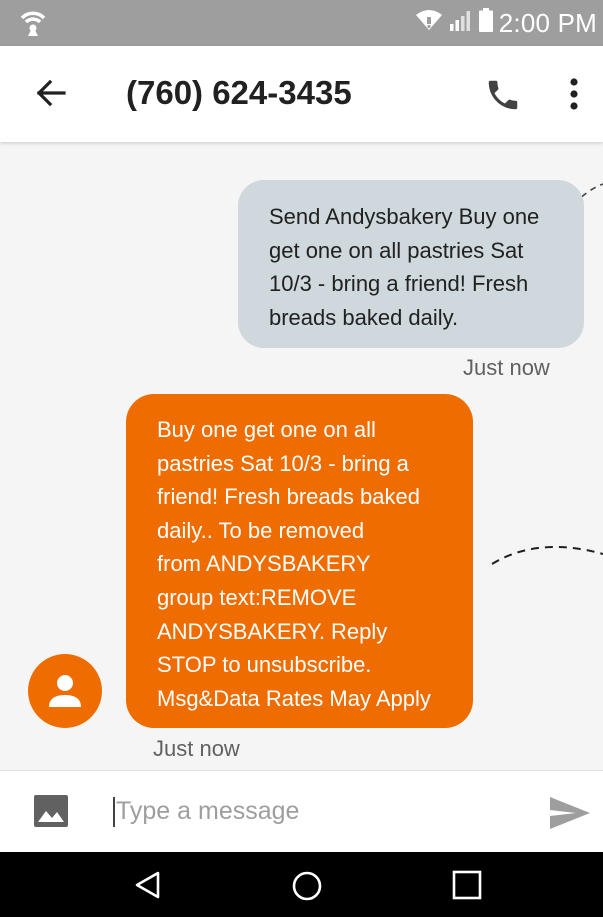 The image size is (603, 917). I want to click on message-line: breads baked daily., so click(364, 317).